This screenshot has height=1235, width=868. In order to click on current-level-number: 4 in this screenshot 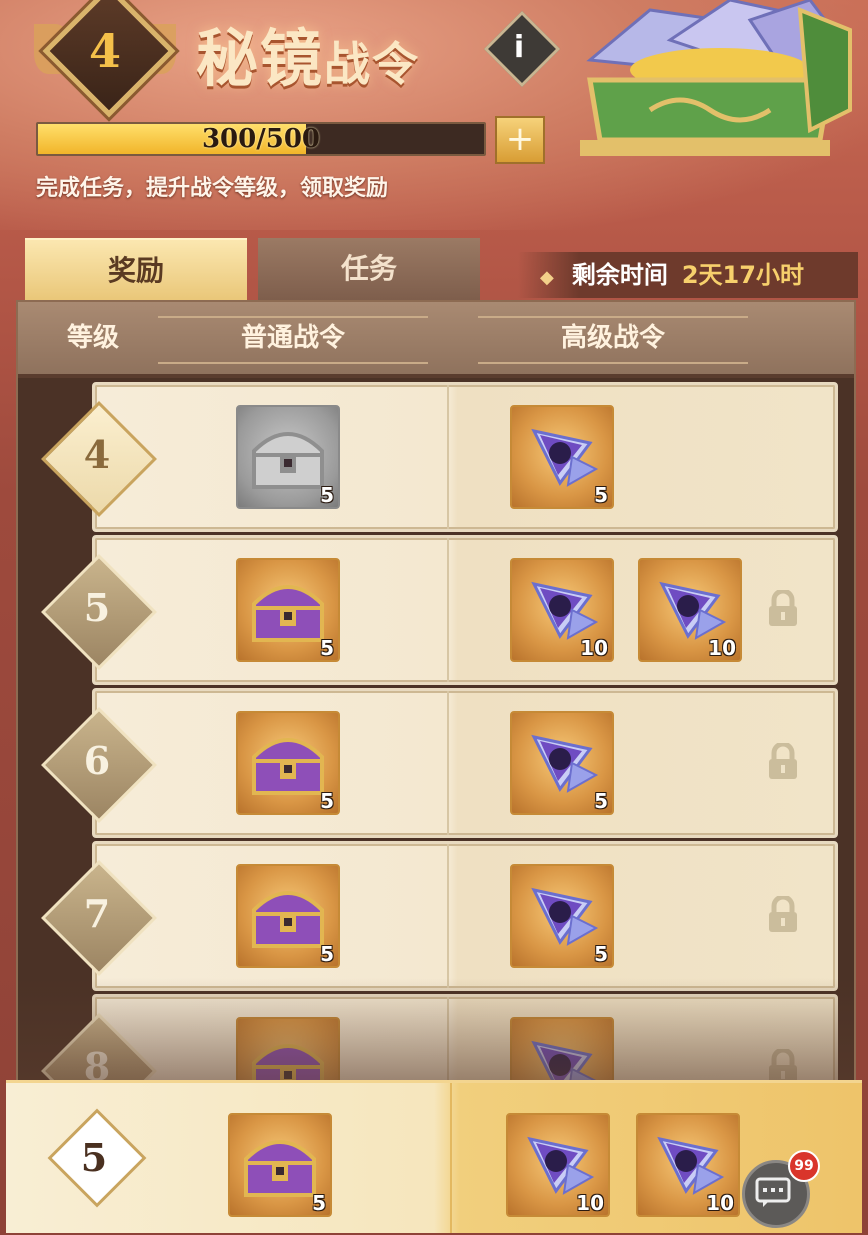, I will do `click(104, 51)`.